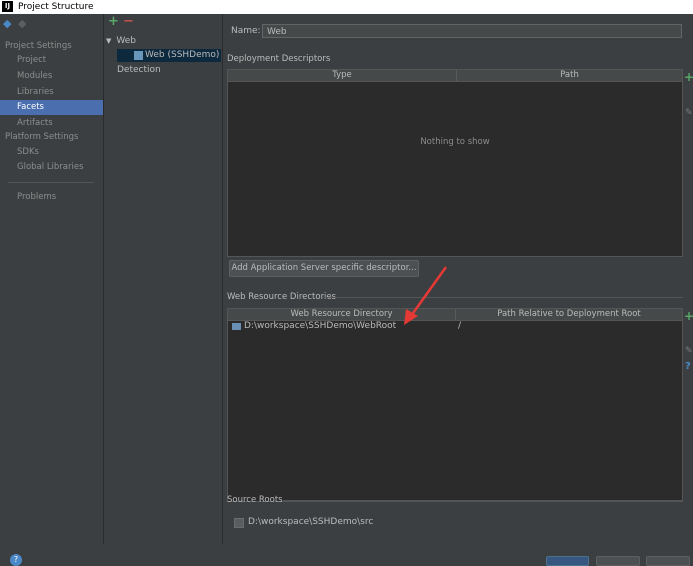 Image resolution: width=693 pixels, height=566 pixels. Describe the element at coordinates (7, 24) in the screenshot. I see `back-arrow-icon: ◆` at that location.